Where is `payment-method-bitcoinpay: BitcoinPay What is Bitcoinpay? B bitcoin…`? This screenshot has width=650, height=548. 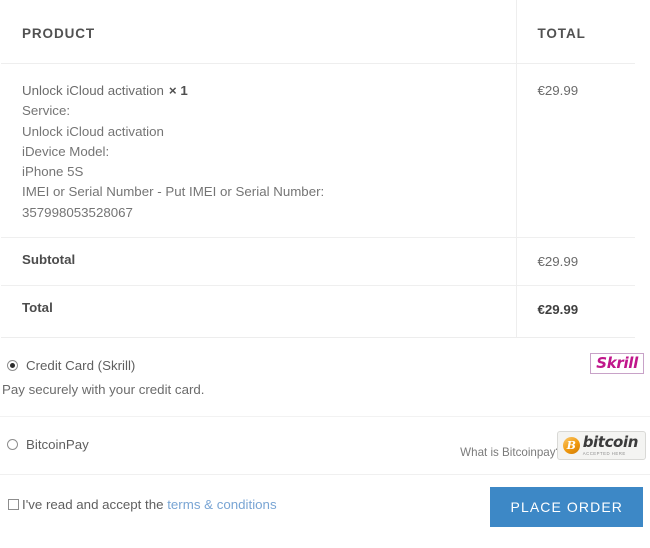
payment-method-bitcoinpay: BitcoinPay What is Bitcoinpay? B bitcoin… is located at coordinates (325, 437).